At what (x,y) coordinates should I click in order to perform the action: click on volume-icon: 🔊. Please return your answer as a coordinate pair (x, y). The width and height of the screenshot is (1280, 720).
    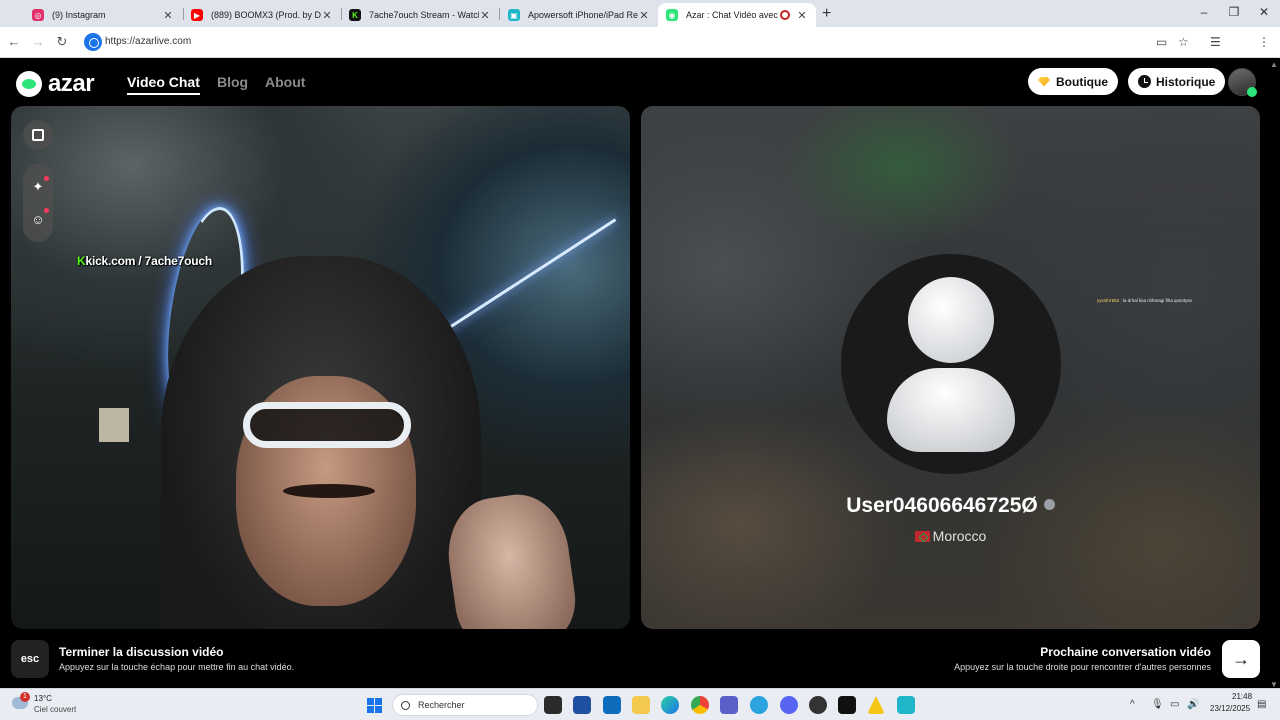
    Looking at the image, I should click on (1193, 704).